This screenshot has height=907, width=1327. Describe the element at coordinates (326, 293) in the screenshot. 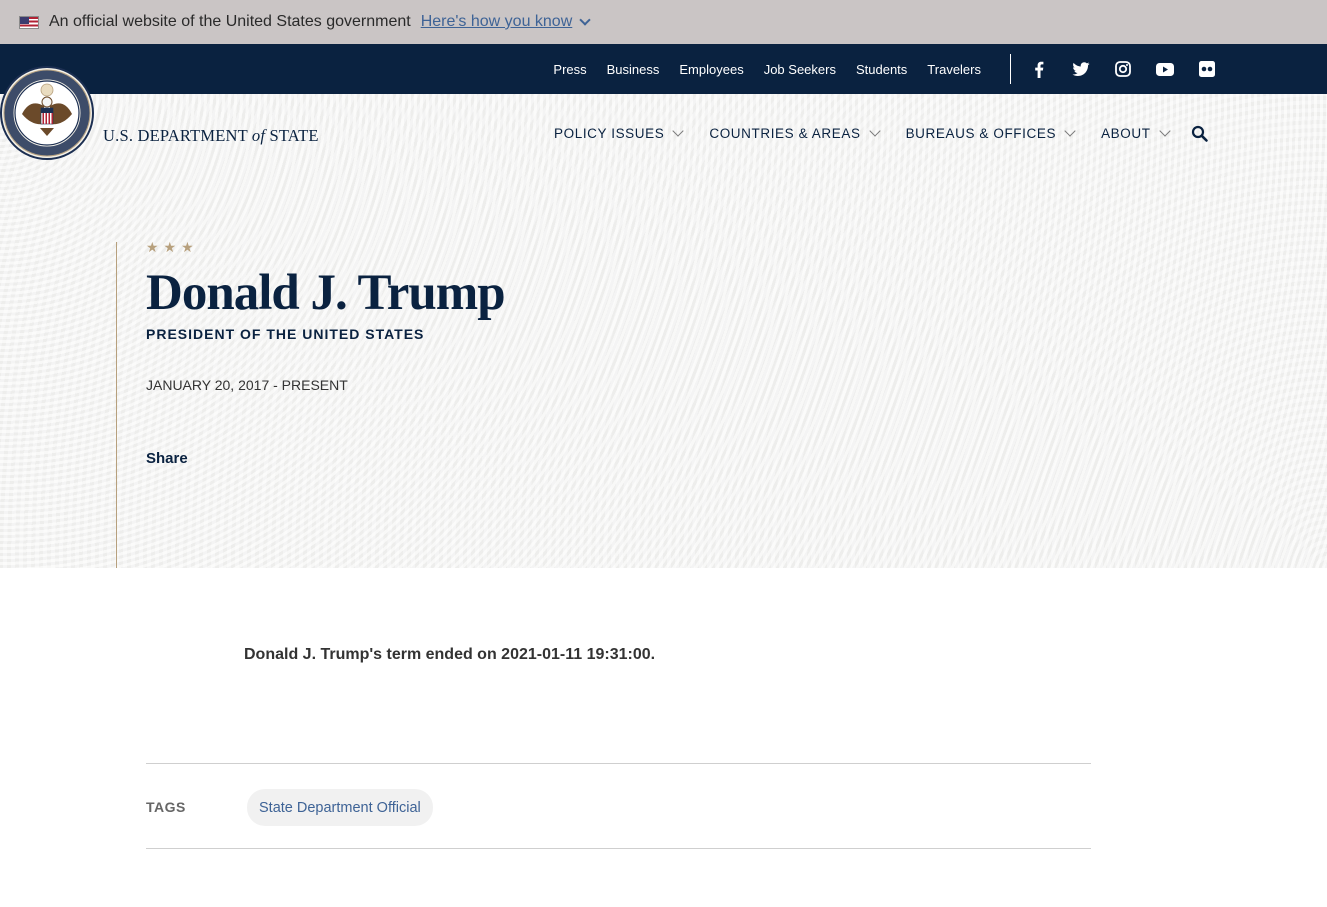

I see `page-title: Donald J. Trump` at that location.